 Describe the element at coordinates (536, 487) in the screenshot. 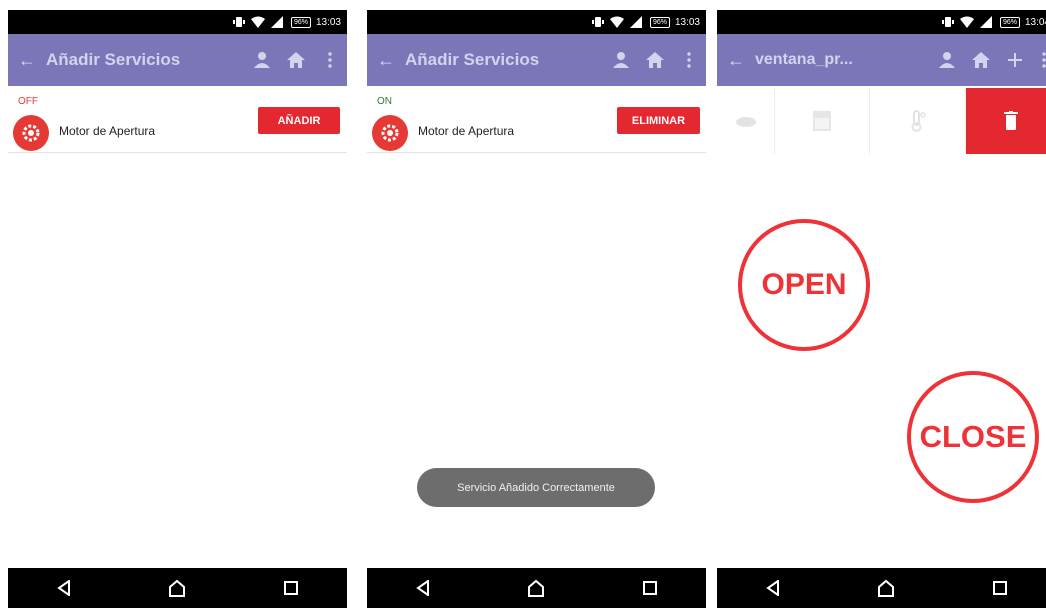

I see `toast-message: Servicio Añadido Correctamente` at that location.